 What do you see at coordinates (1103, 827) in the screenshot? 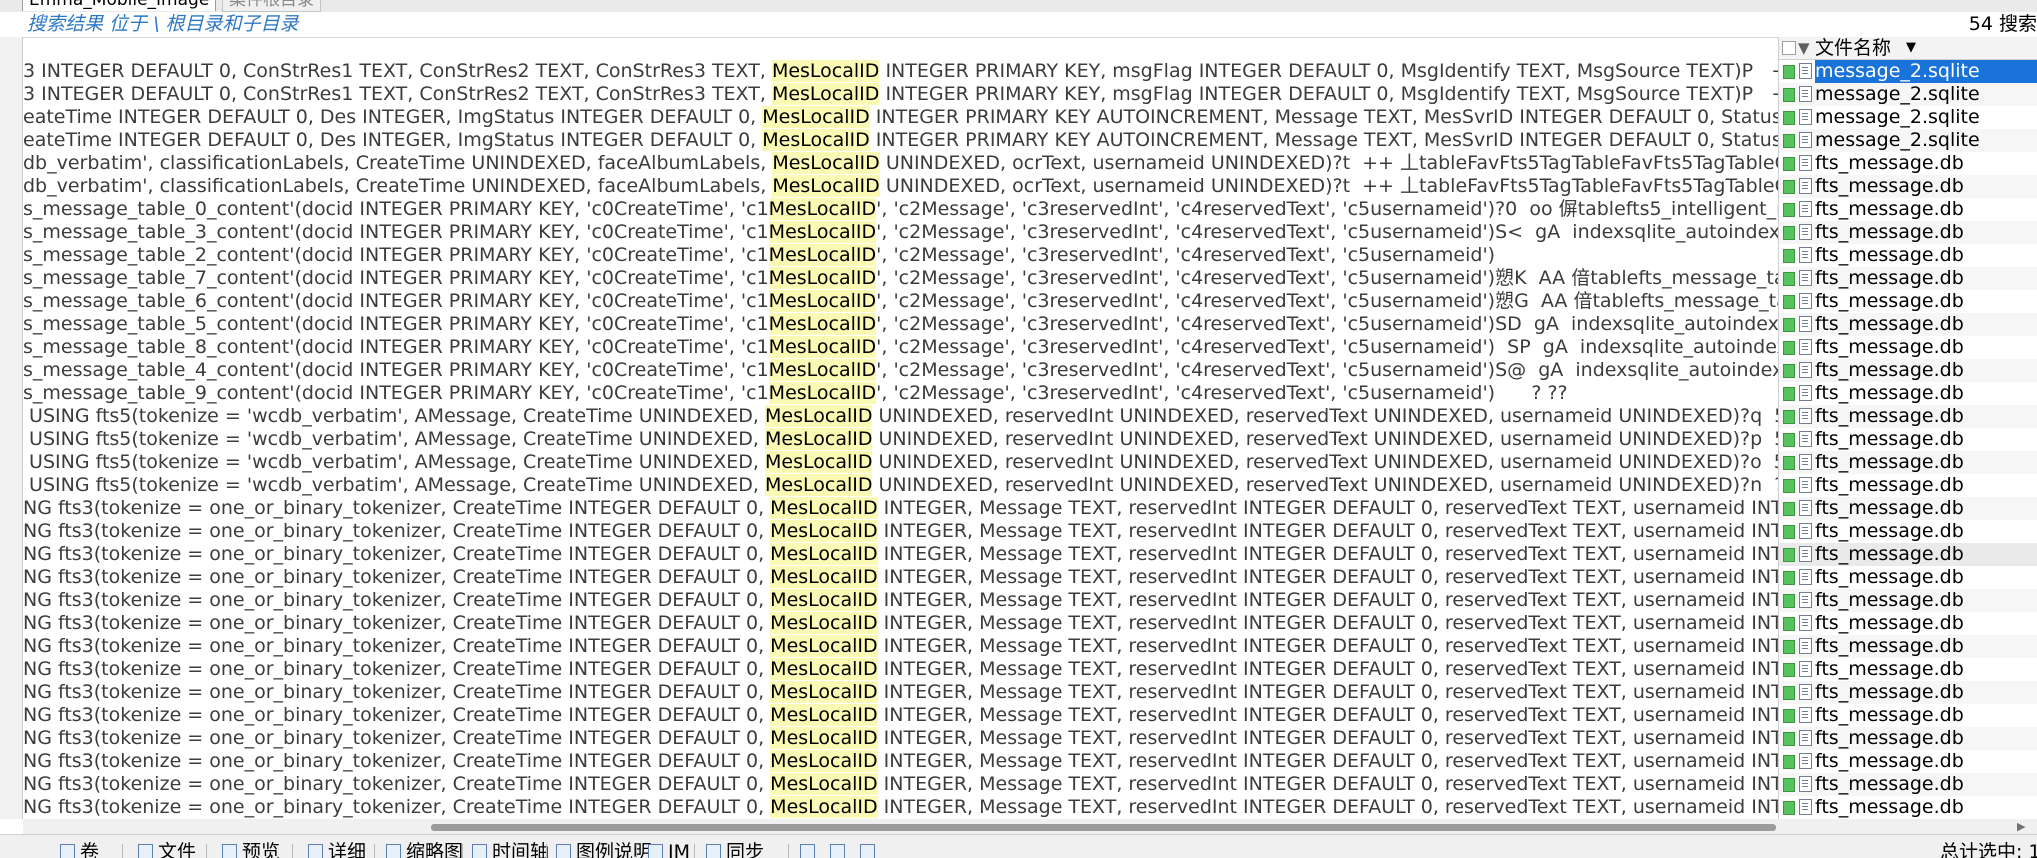
I see `horizontal-scrollbar-thumb` at bounding box center [1103, 827].